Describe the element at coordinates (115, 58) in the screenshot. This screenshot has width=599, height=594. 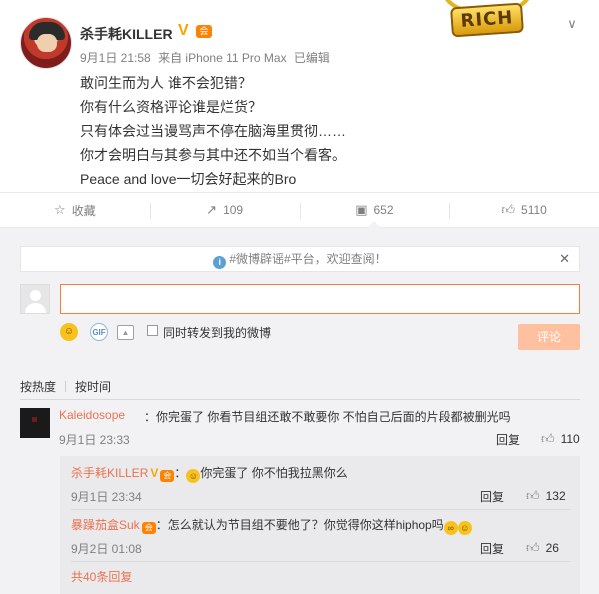
I see `post-date: 9月1日 21:58` at that location.